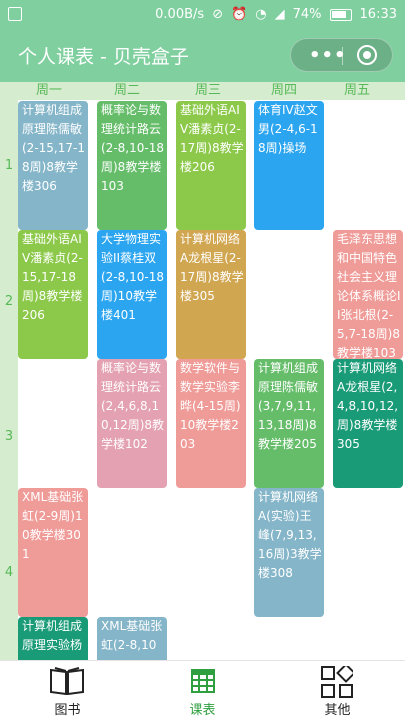  Describe the element at coordinates (53, 552) in the screenshot. I see `course-card: XML基础张虹(2-9周)10教学楼301` at that location.